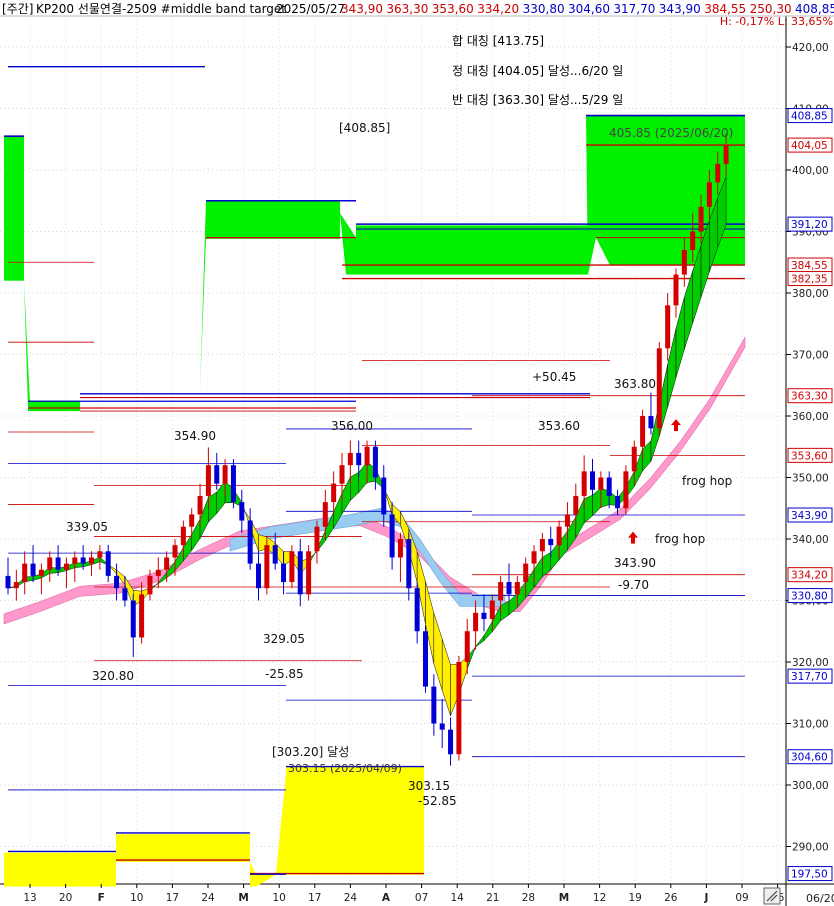  I want to click on ann-reached: [303.20] 달성, so click(310, 752).